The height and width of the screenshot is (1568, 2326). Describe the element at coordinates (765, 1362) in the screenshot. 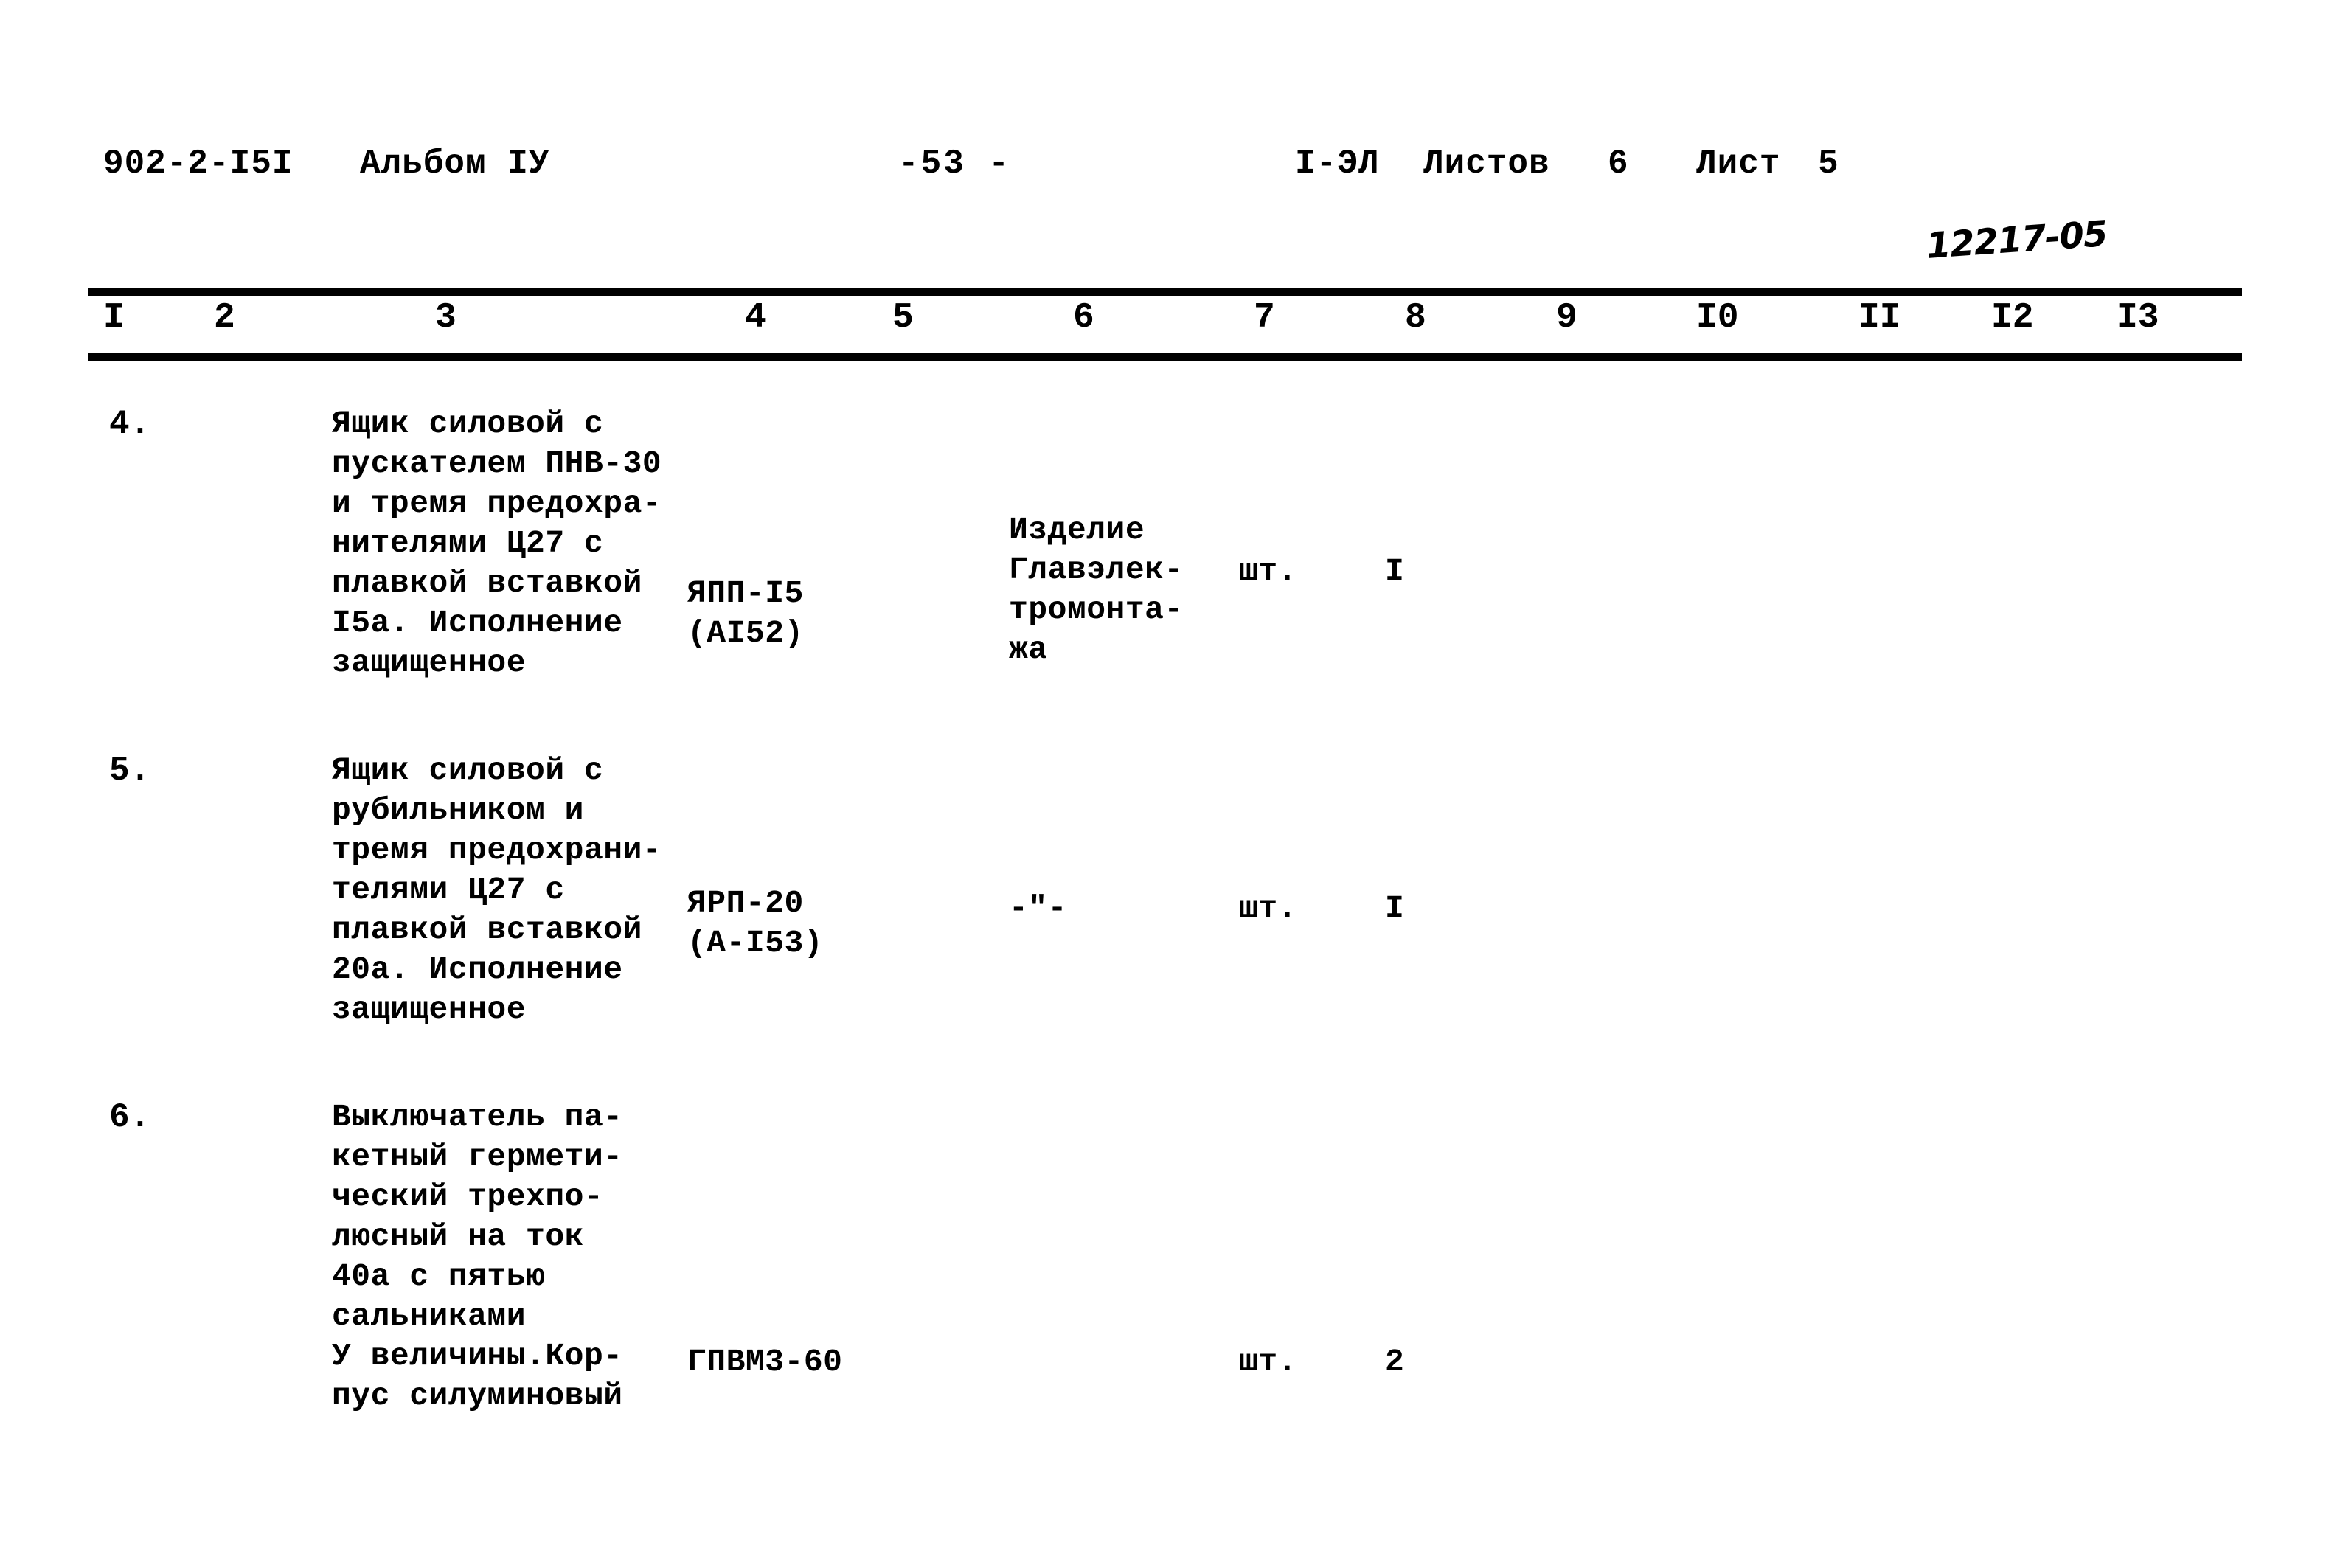

I see `row-type-designation: ГПВМ3-60` at that location.